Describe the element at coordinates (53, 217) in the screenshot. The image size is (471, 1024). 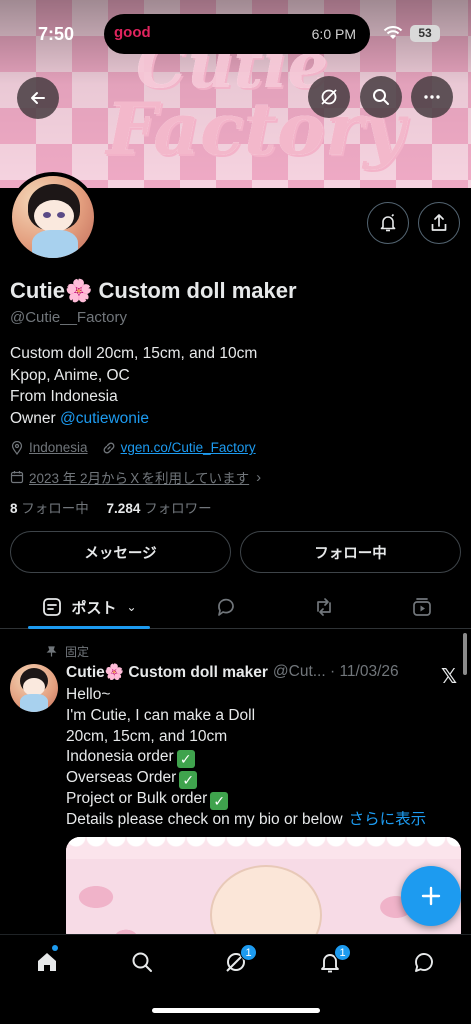
I see `profile-avatar` at that location.